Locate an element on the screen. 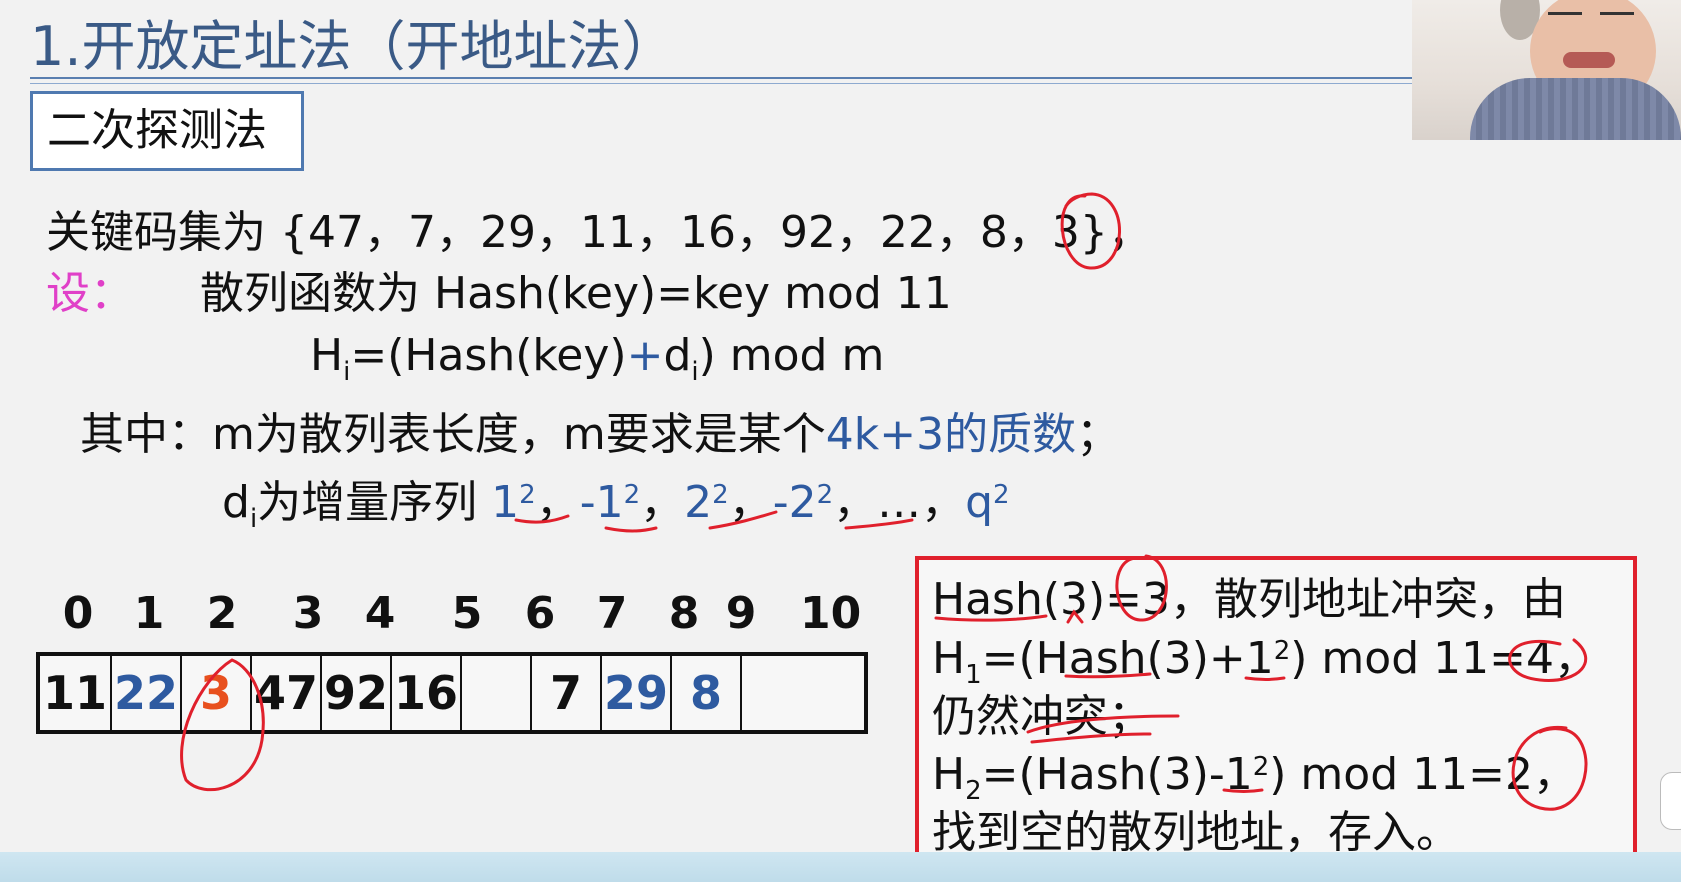  ink-underline-conflict is located at coordinates (1091, 738).